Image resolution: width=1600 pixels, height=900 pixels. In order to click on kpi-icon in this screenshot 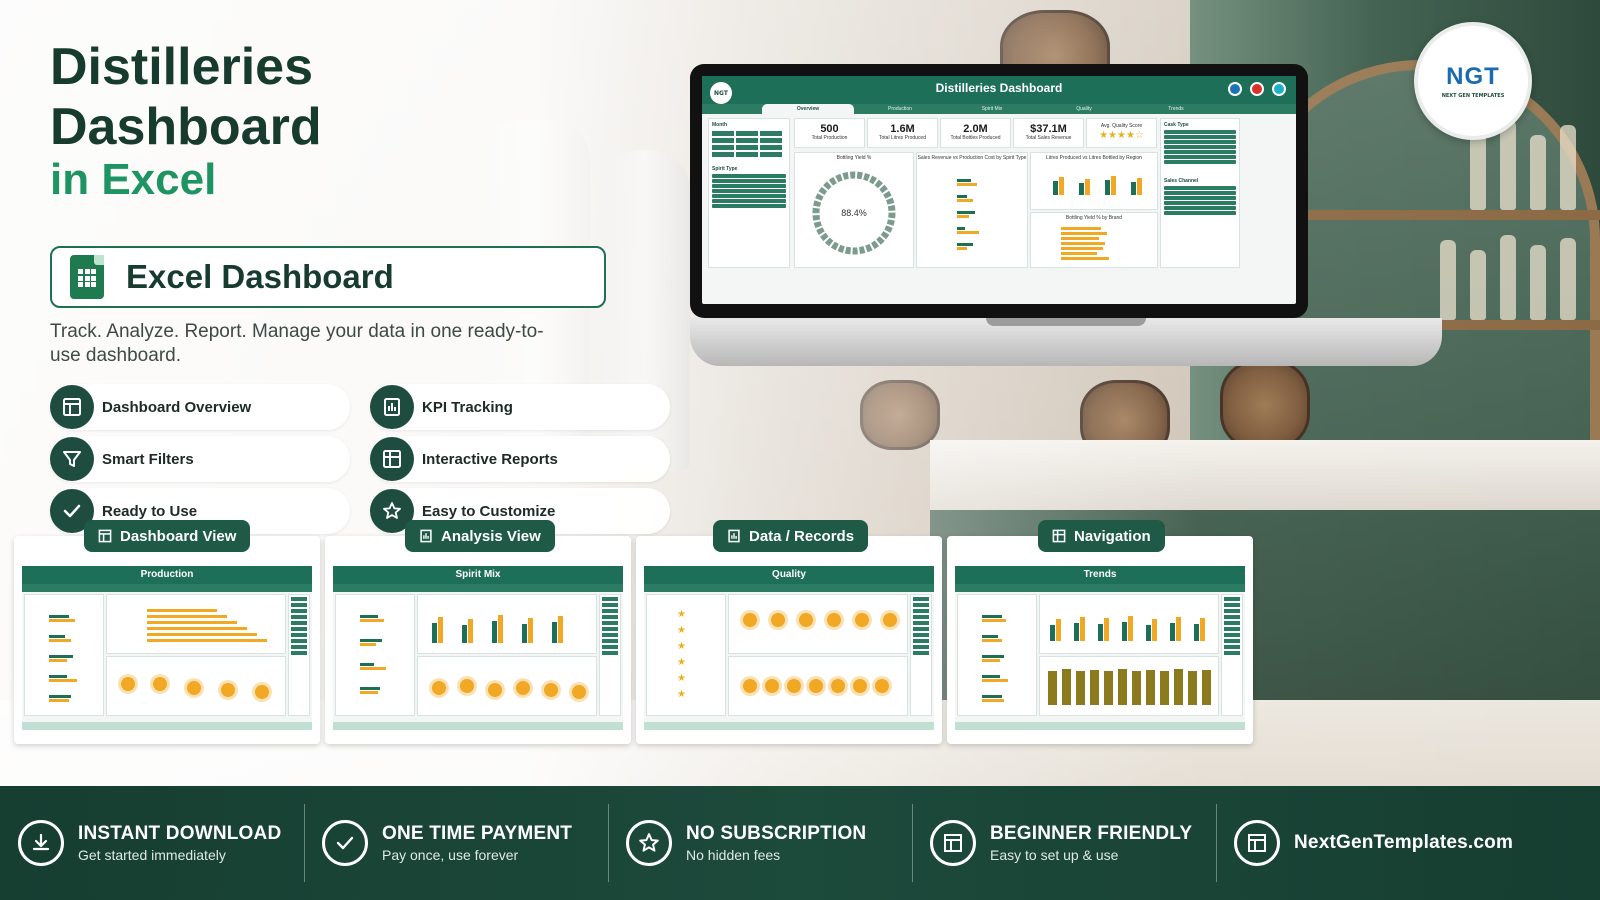, I will do `click(392, 407)`.